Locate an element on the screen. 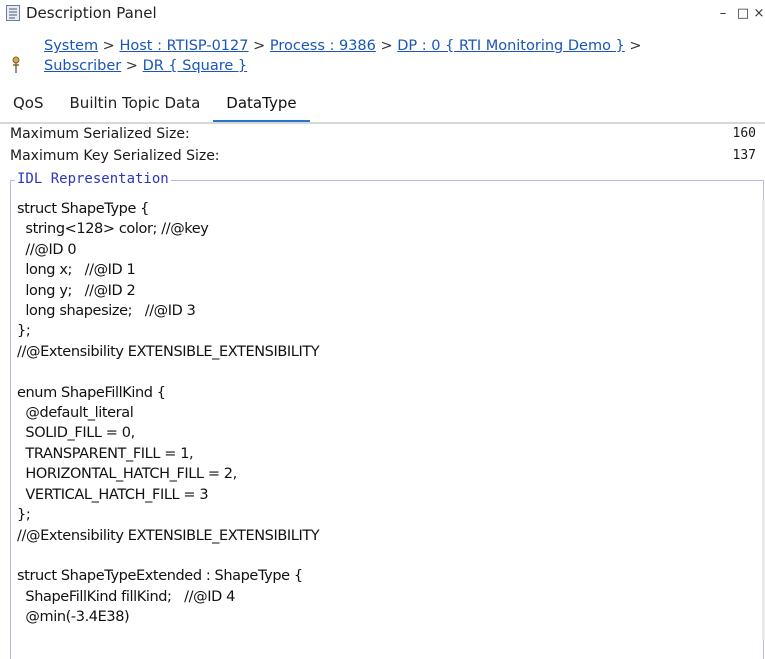  breadcrumb-link-datareader: DR { Square } is located at coordinates (195, 66).